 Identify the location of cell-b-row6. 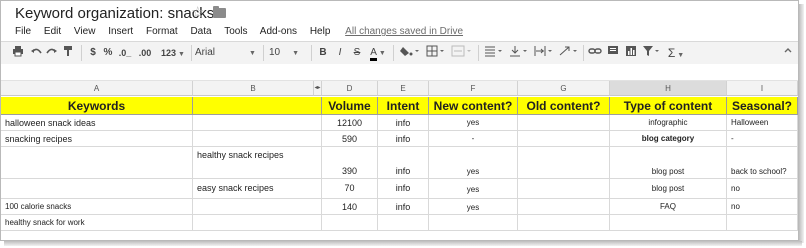
(257, 223).